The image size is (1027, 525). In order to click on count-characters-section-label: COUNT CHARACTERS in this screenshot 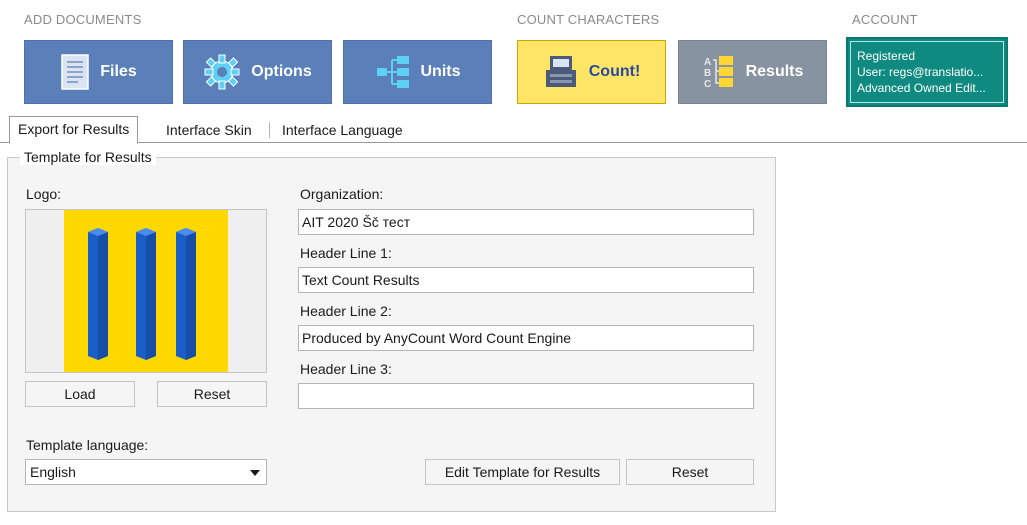, I will do `click(588, 19)`.